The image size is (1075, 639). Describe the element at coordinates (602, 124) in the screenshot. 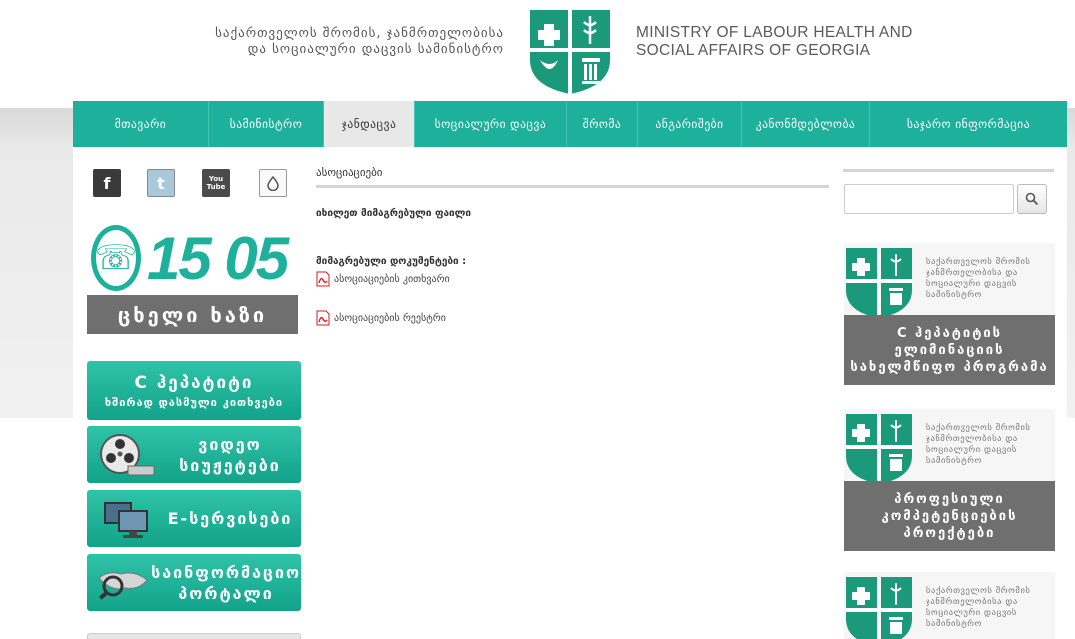

I see `nav-item-labour: შრომა` at that location.